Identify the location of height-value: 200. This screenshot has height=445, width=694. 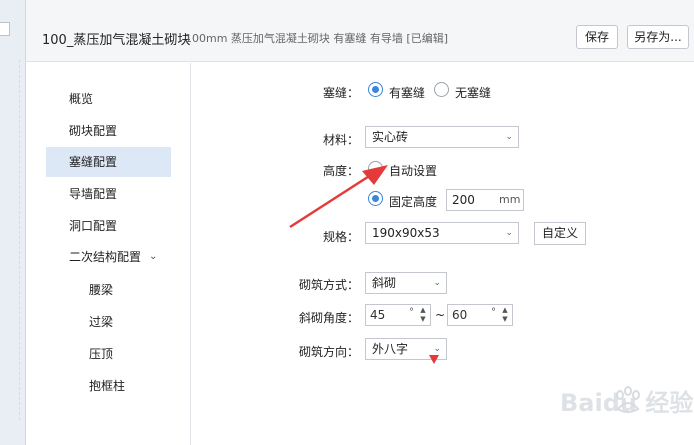
(463, 200).